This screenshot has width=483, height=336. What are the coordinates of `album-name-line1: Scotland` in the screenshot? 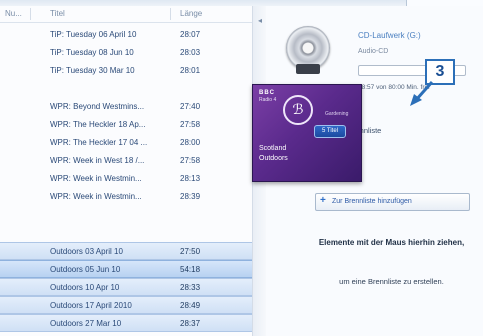 It's located at (273, 148).